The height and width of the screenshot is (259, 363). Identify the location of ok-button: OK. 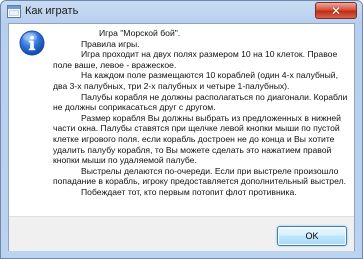
(312, 236).